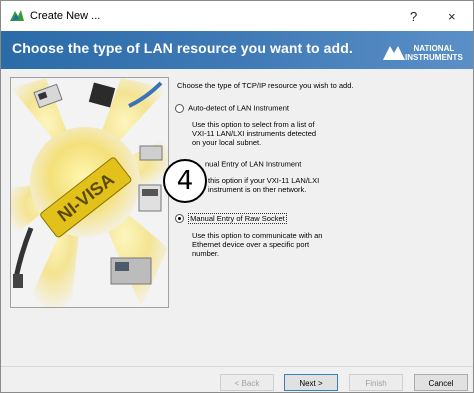 The width and height of the screenshot is (474, 393). What do you see at coordinates (179, 108) in the screenshot?
I see `radio-auto-detect` at bounding box center [179, 108].